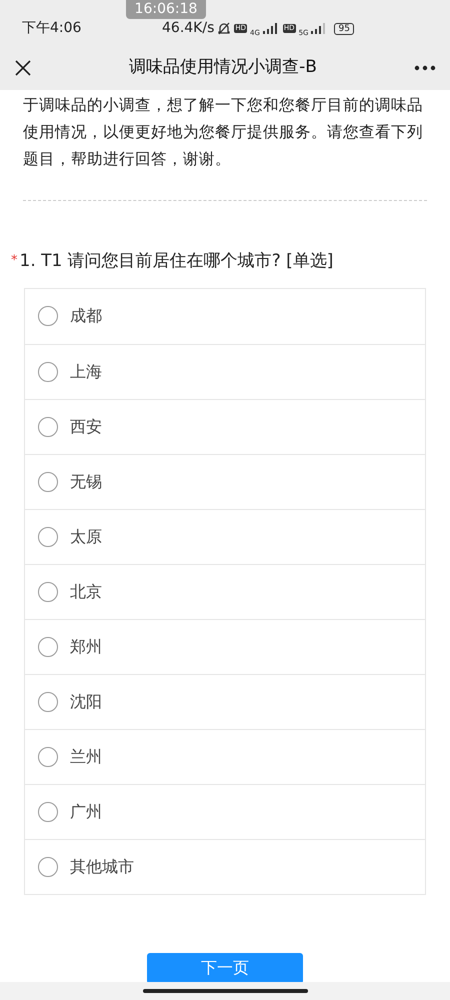  I want to click on radio-option: 西安, so click(225, 426).